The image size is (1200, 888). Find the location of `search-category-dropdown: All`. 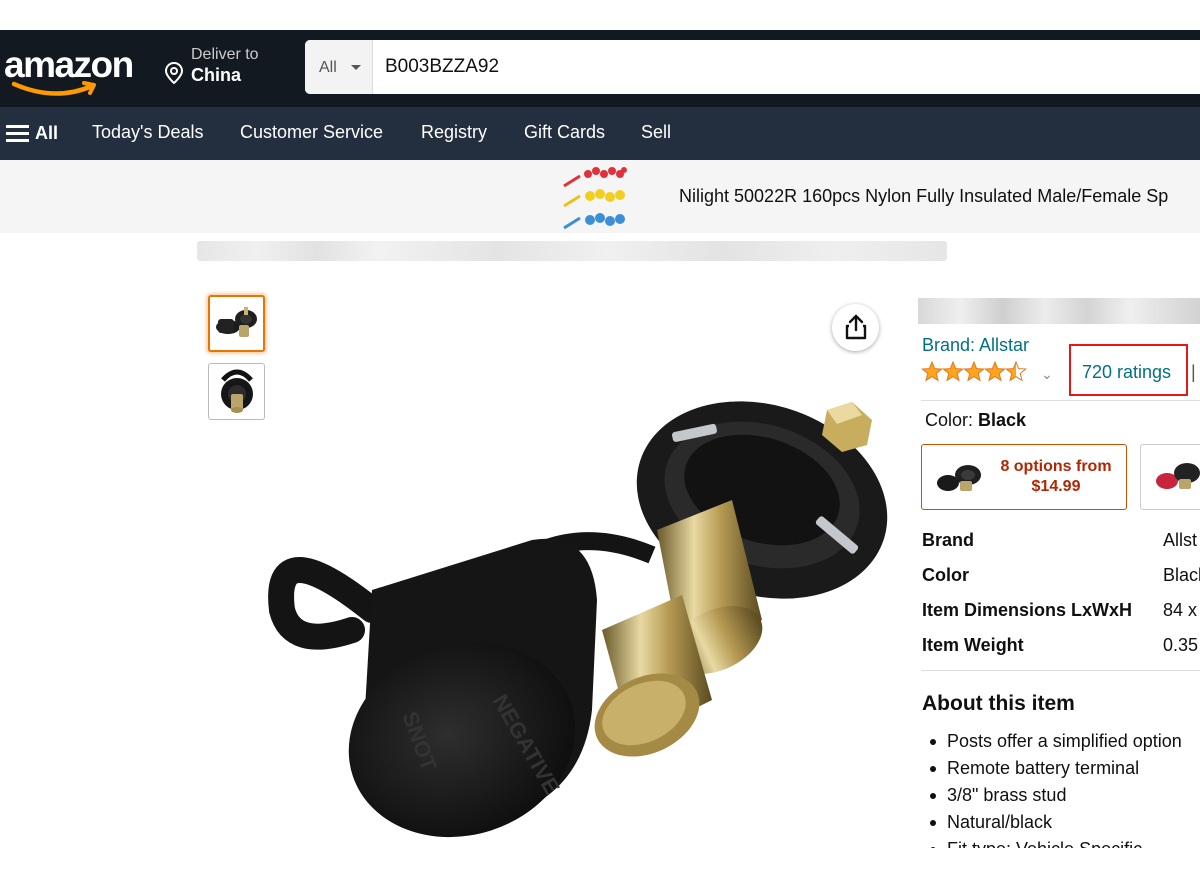

search-category-dropdown: All is located at coordinates (339, 67).